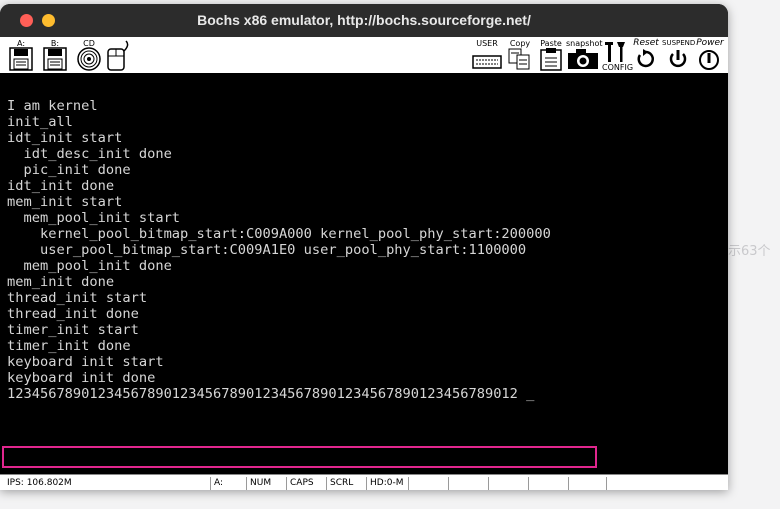 This screenshot has width=780, height=509. What do you see at coordinates (346, 483) in the screenshot?
I see `scroll-lock-indicator: SCRL` at bounding box center [346, 483].